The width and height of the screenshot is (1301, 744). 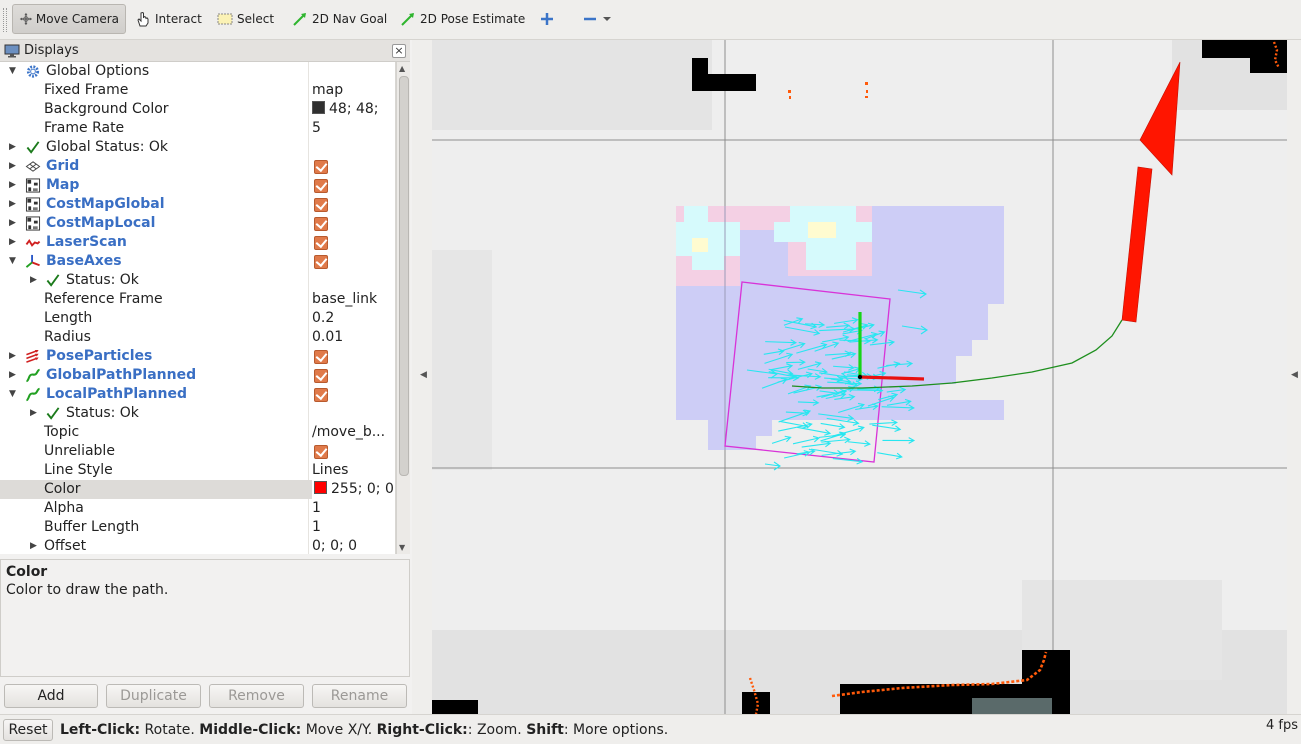 What do you see at coordinates (318, 107) in the screenshot?
I see `color-swatch` at bounding box center [318, 107].